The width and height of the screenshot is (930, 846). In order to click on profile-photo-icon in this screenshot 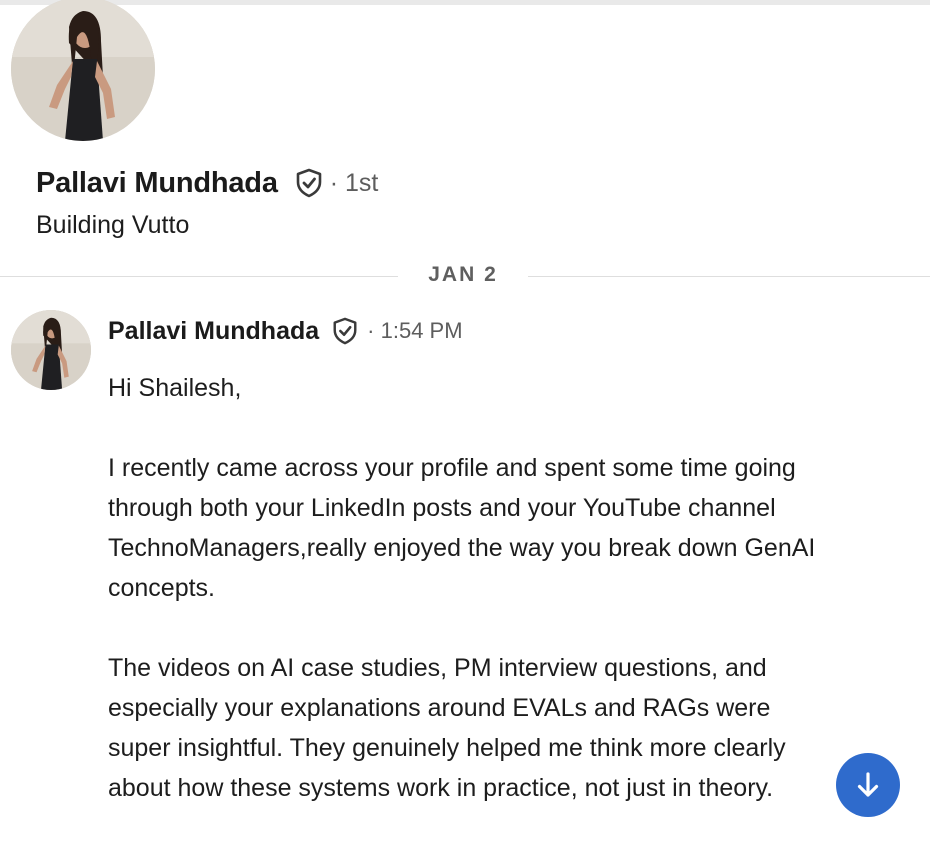, I will do `click(83, 70)`.